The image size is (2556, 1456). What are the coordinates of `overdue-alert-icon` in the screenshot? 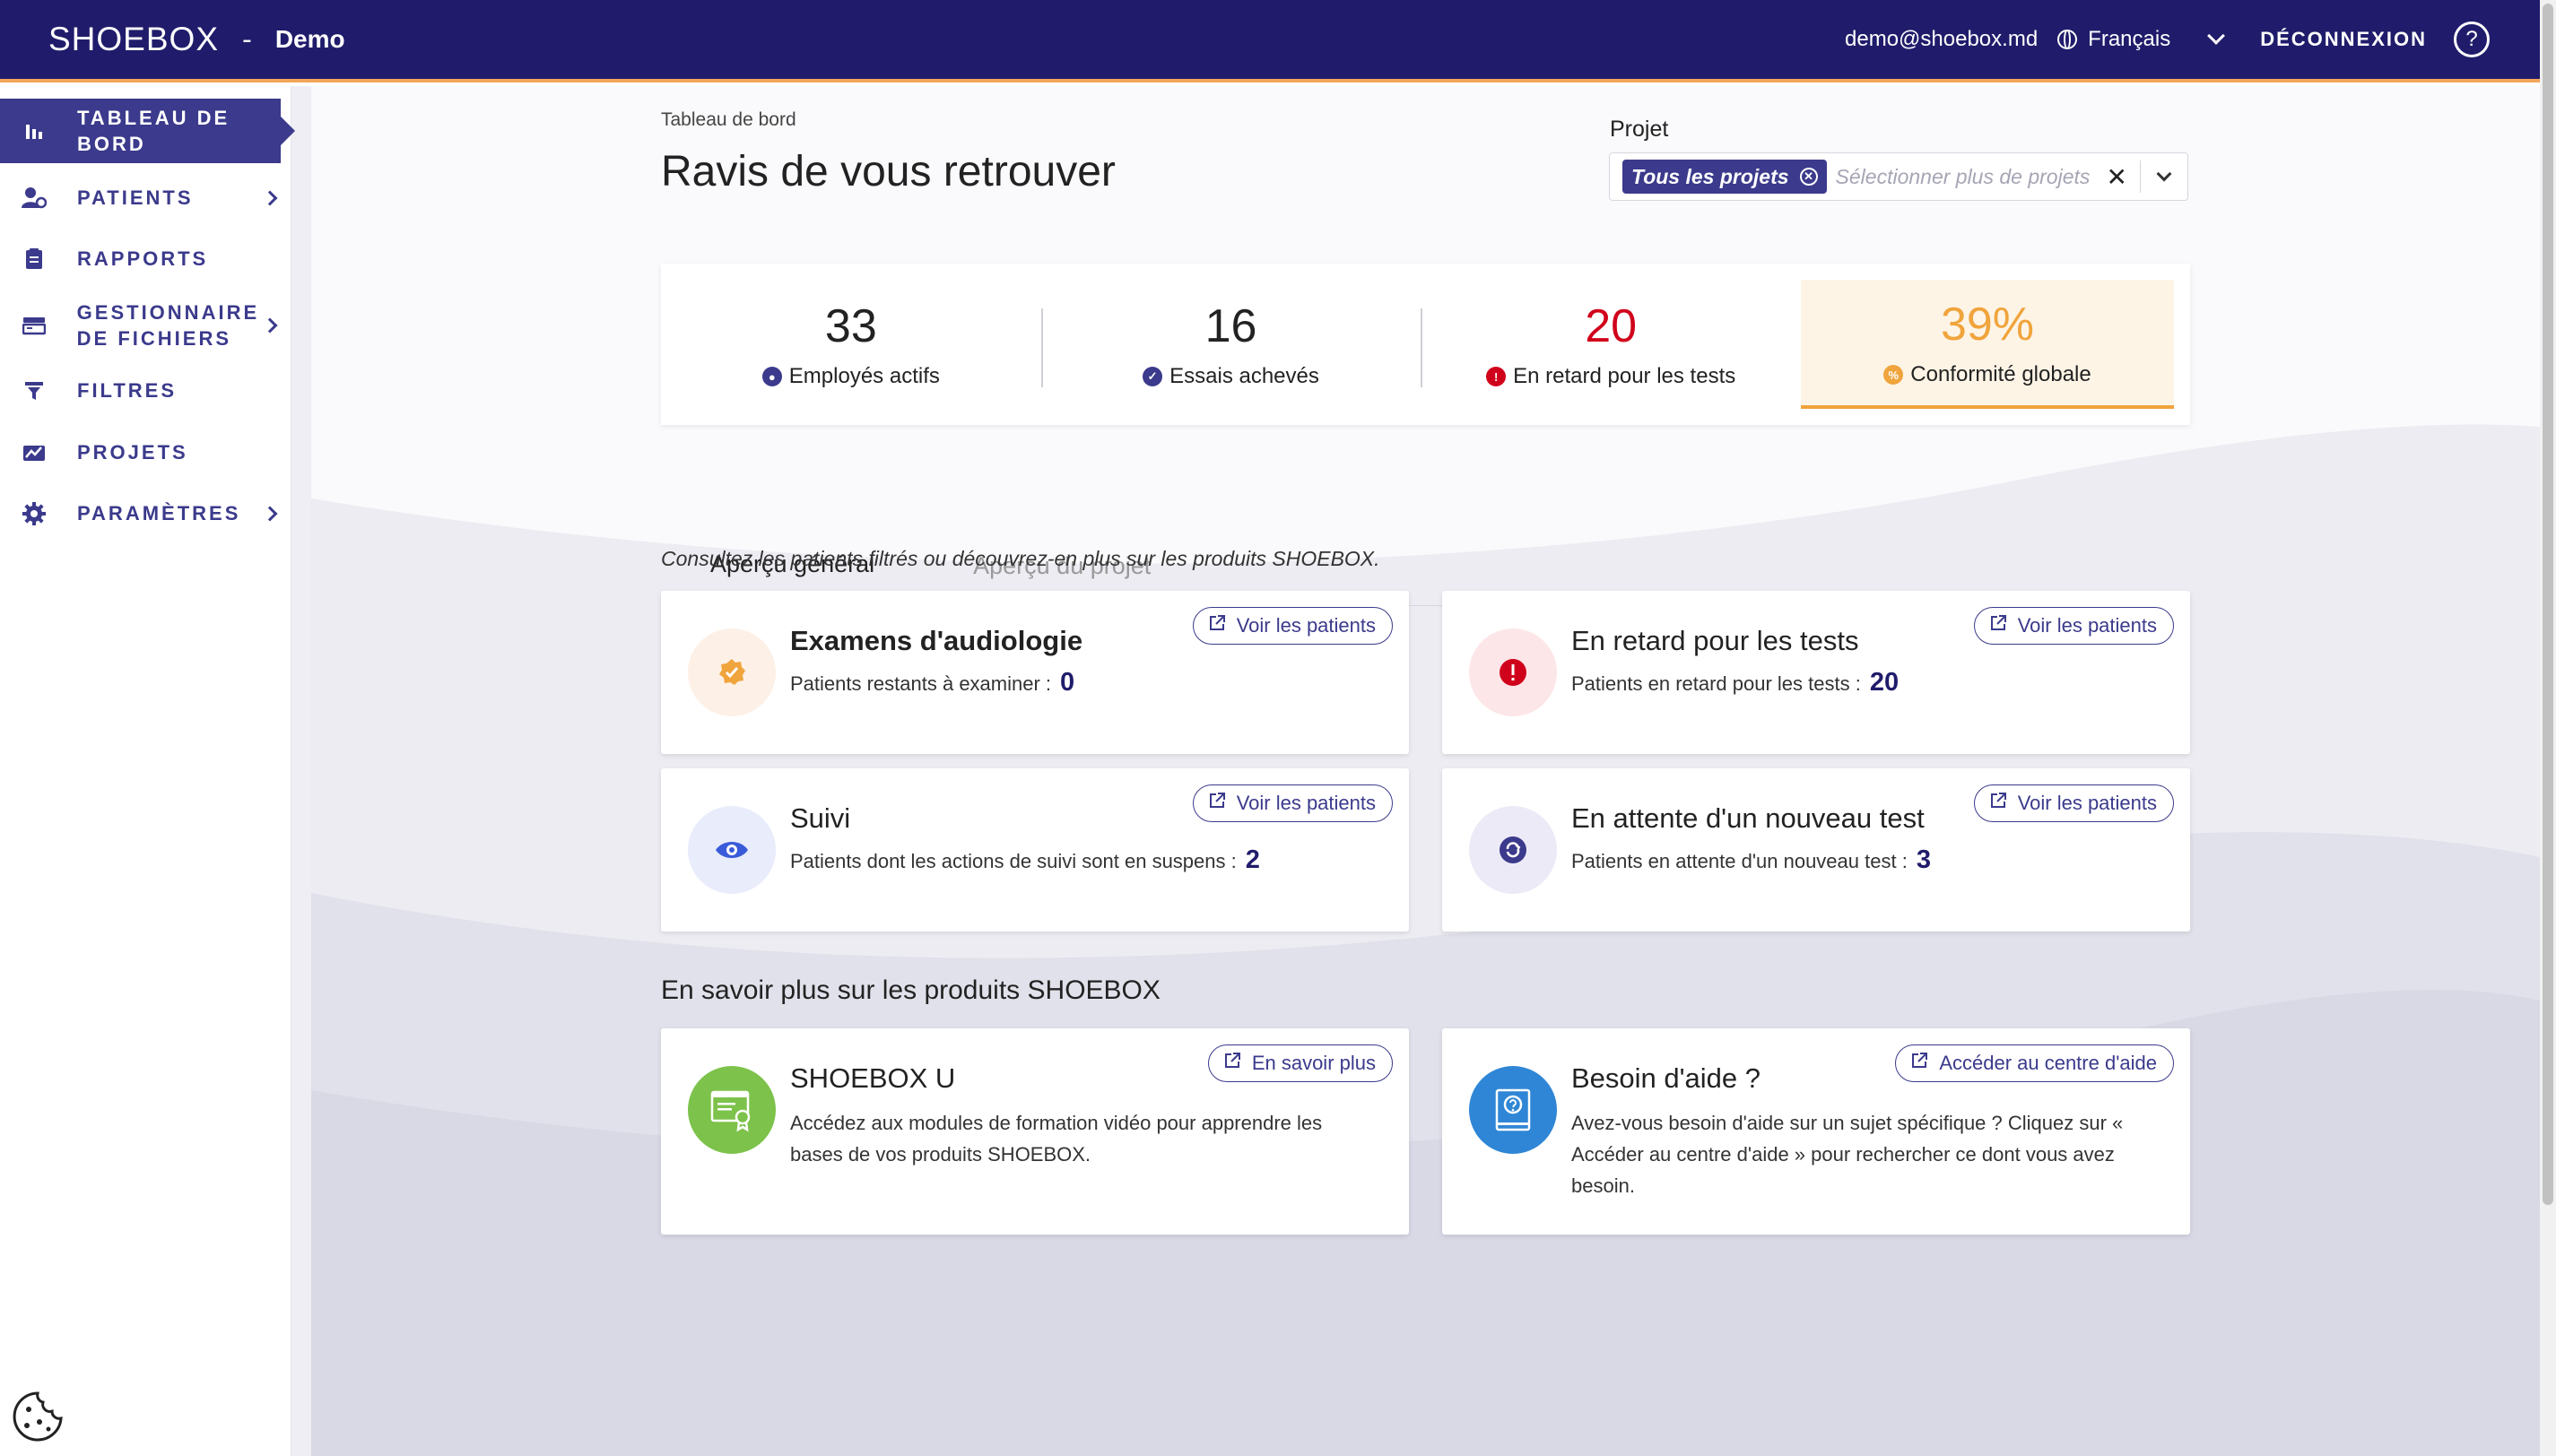 It's located at (1513, 672).